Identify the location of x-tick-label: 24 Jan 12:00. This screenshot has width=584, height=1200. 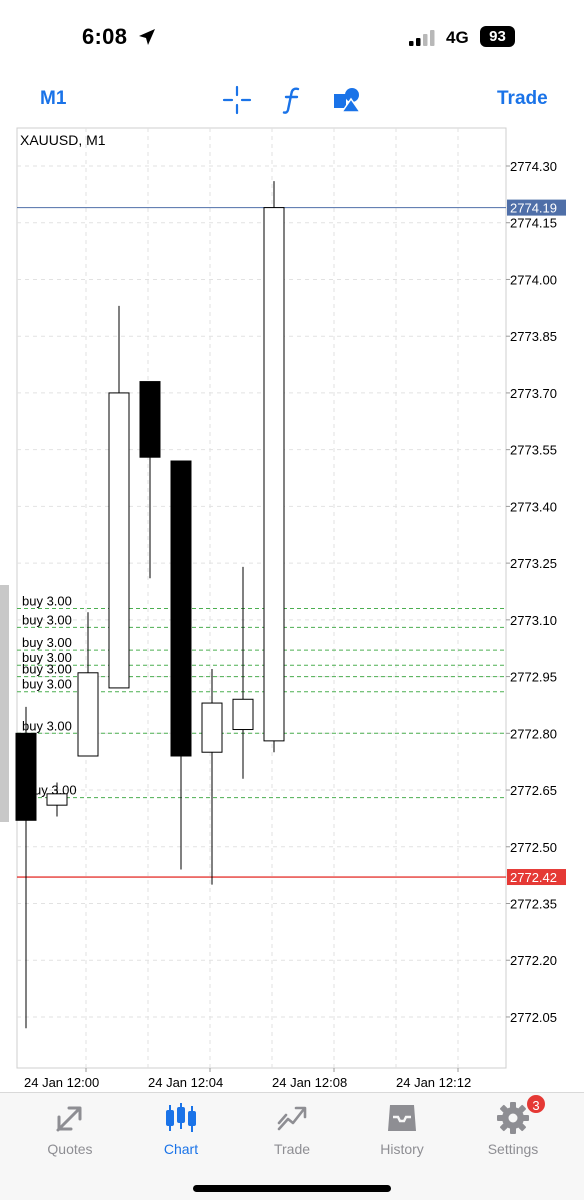
(61, 1082).